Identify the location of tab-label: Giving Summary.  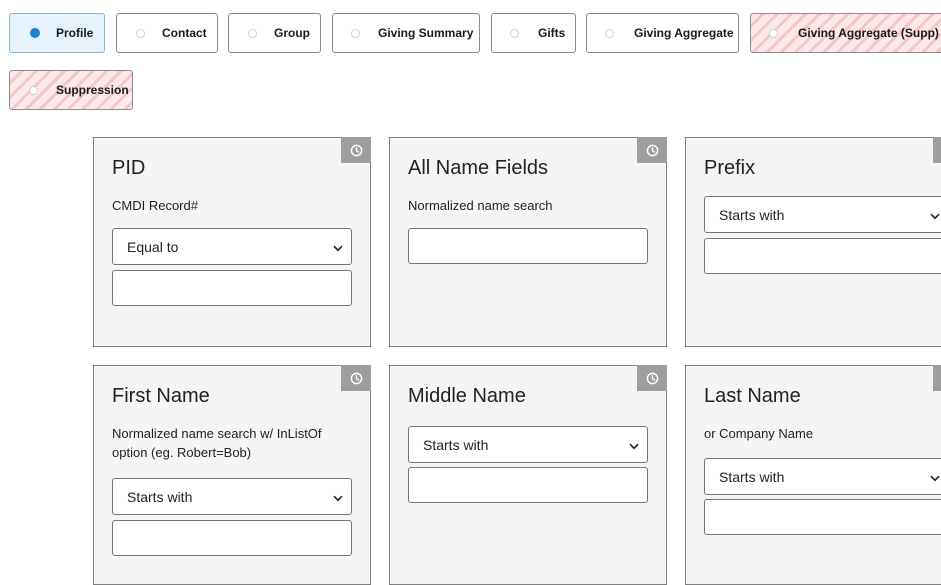
(426, 33).